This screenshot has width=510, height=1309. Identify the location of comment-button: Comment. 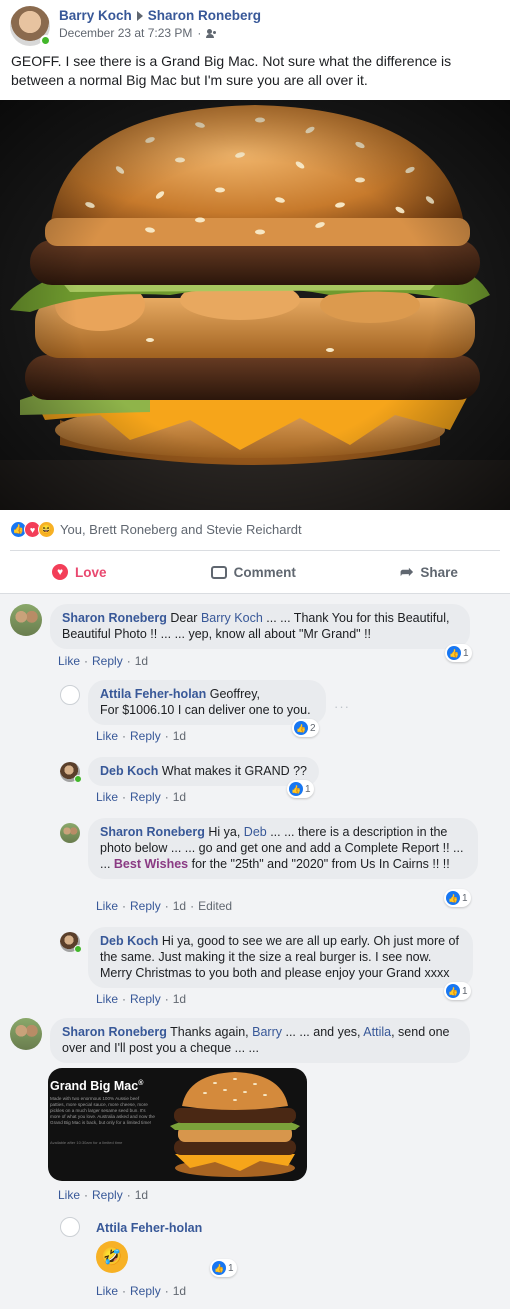
(253, 572).